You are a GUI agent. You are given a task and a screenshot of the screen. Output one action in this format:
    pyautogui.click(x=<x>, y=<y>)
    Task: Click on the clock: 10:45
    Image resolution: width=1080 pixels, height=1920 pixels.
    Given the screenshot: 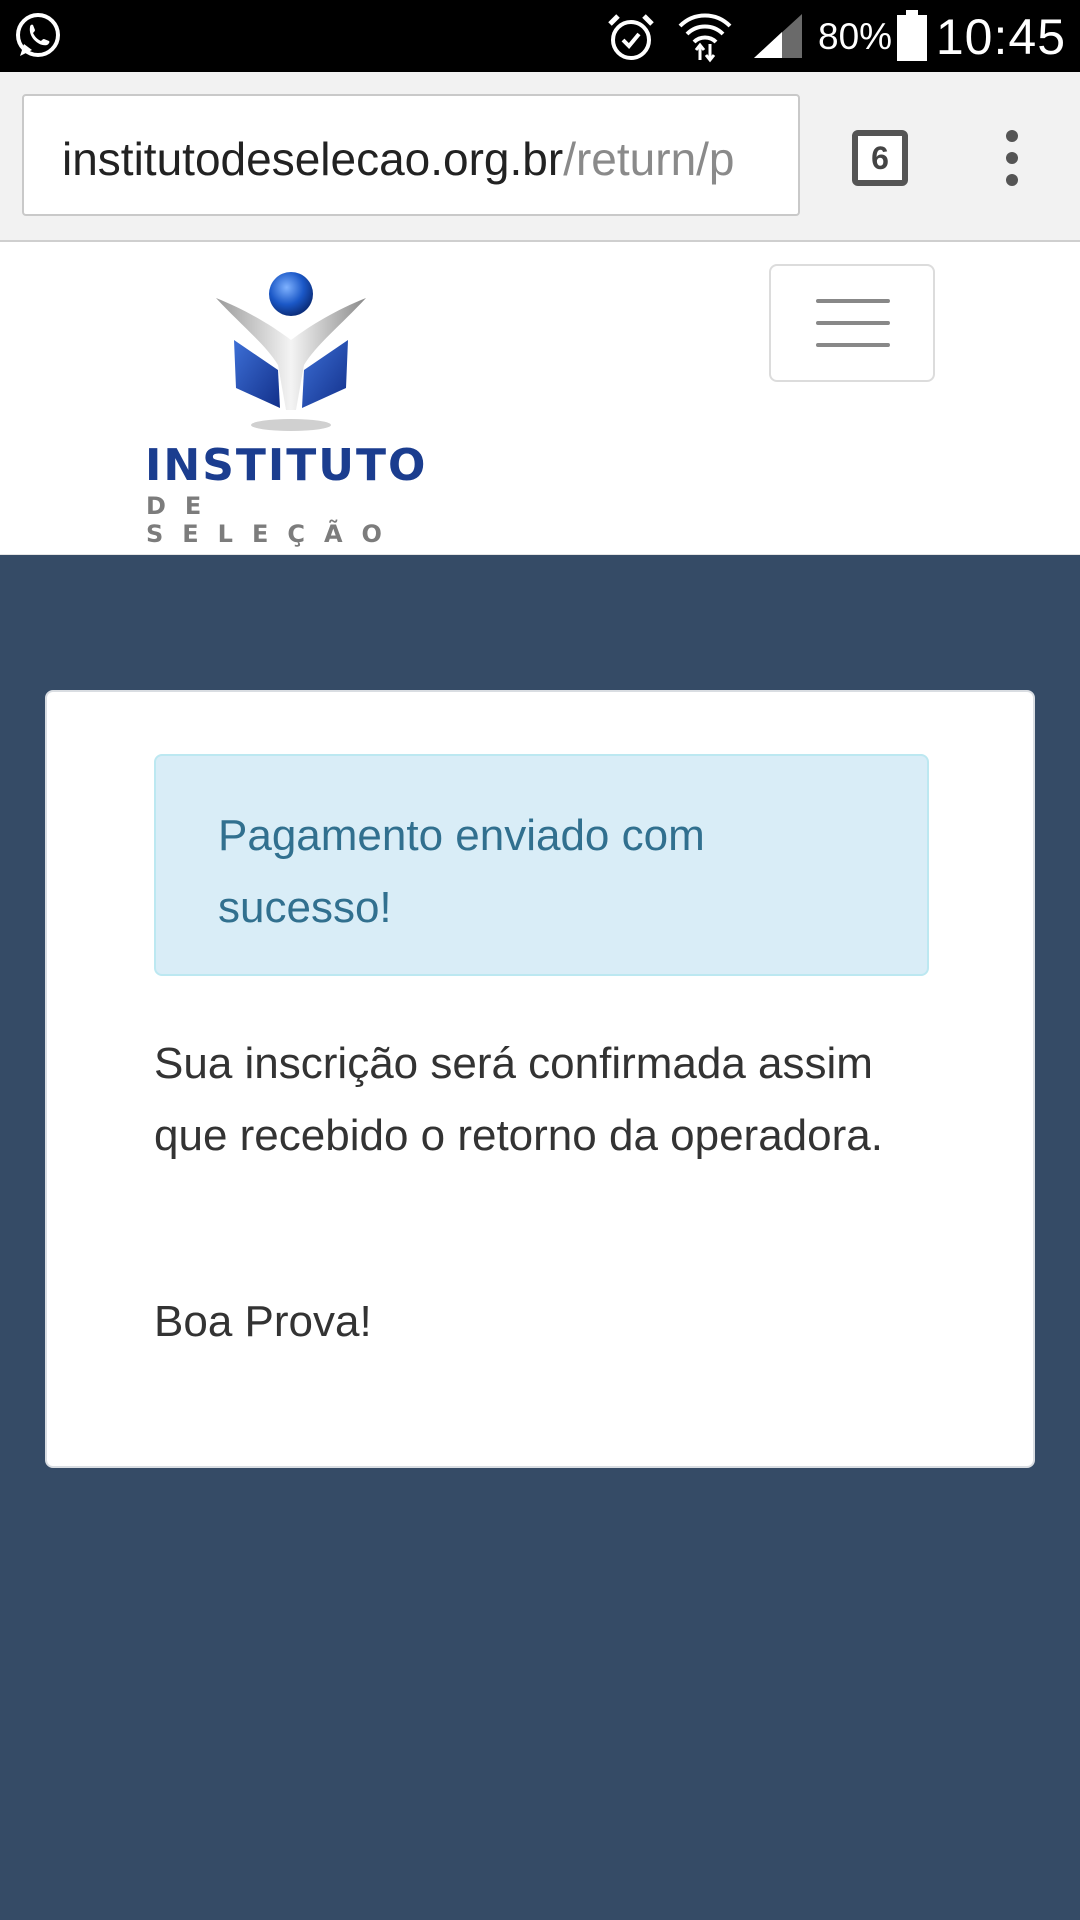 What is the action you would take?
    pyautogui.click(x=1000, y=37)
    